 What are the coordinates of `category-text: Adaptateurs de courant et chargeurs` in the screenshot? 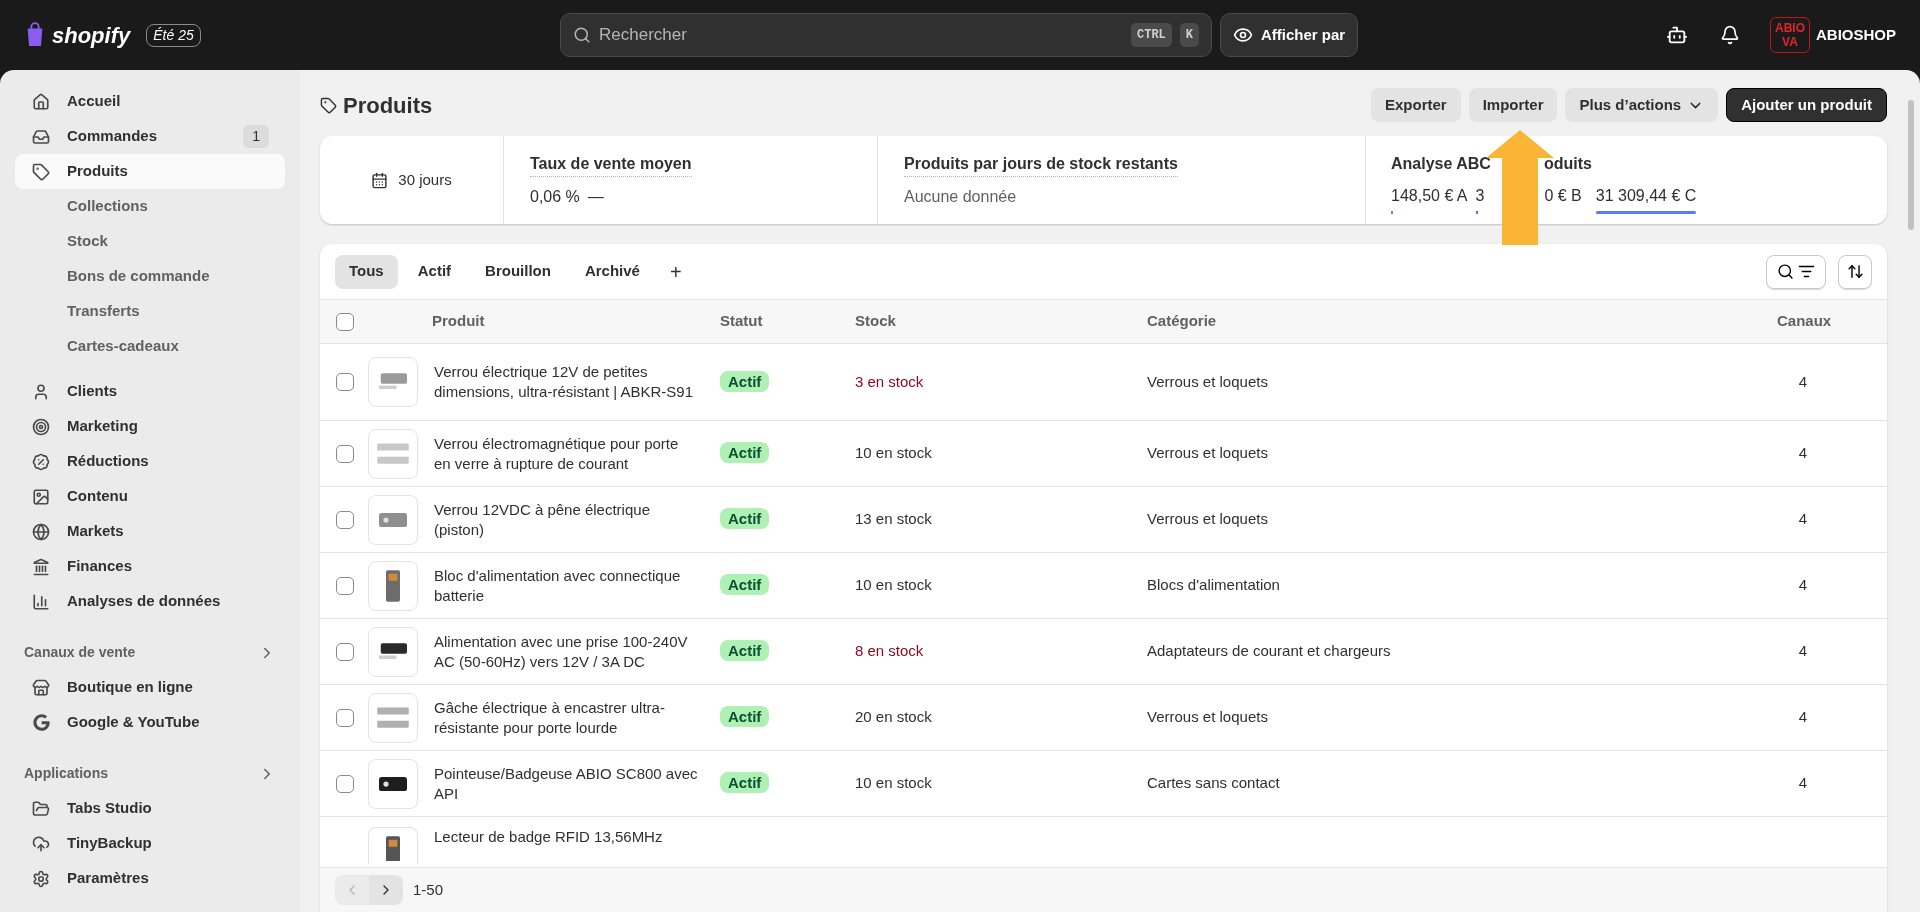 It's located at (1269, 651).